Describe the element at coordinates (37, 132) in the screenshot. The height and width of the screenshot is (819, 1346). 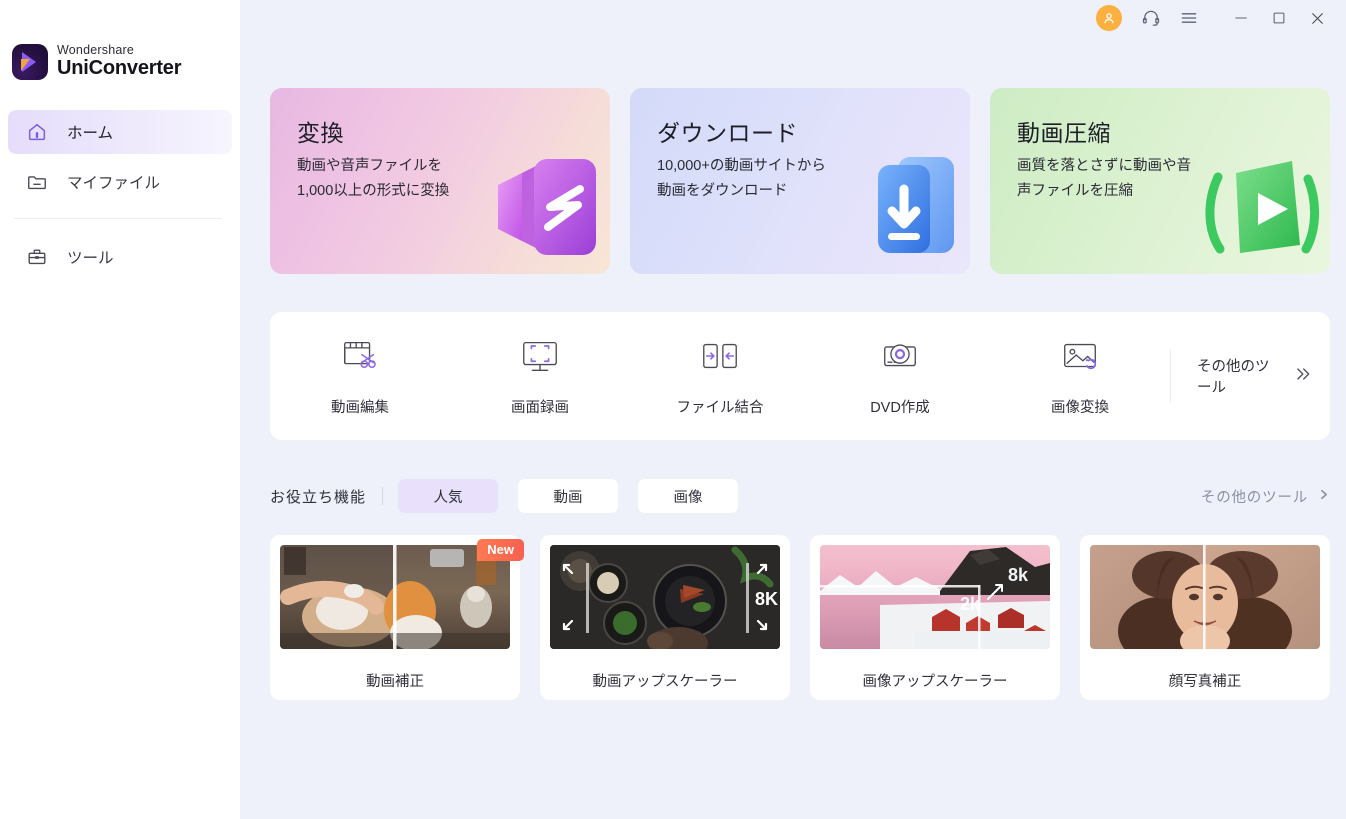
I see `home-icon` at that location.